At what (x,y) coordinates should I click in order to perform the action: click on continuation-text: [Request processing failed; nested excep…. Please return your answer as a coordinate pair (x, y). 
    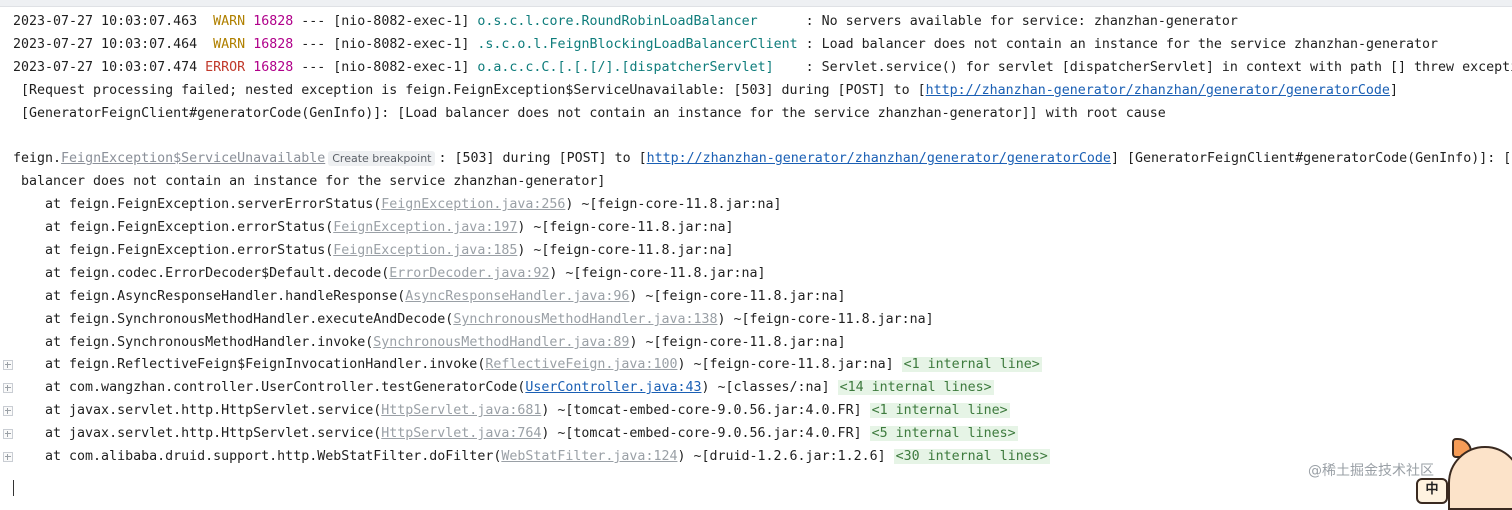
    Looking at the image, I should click on (469, 90).